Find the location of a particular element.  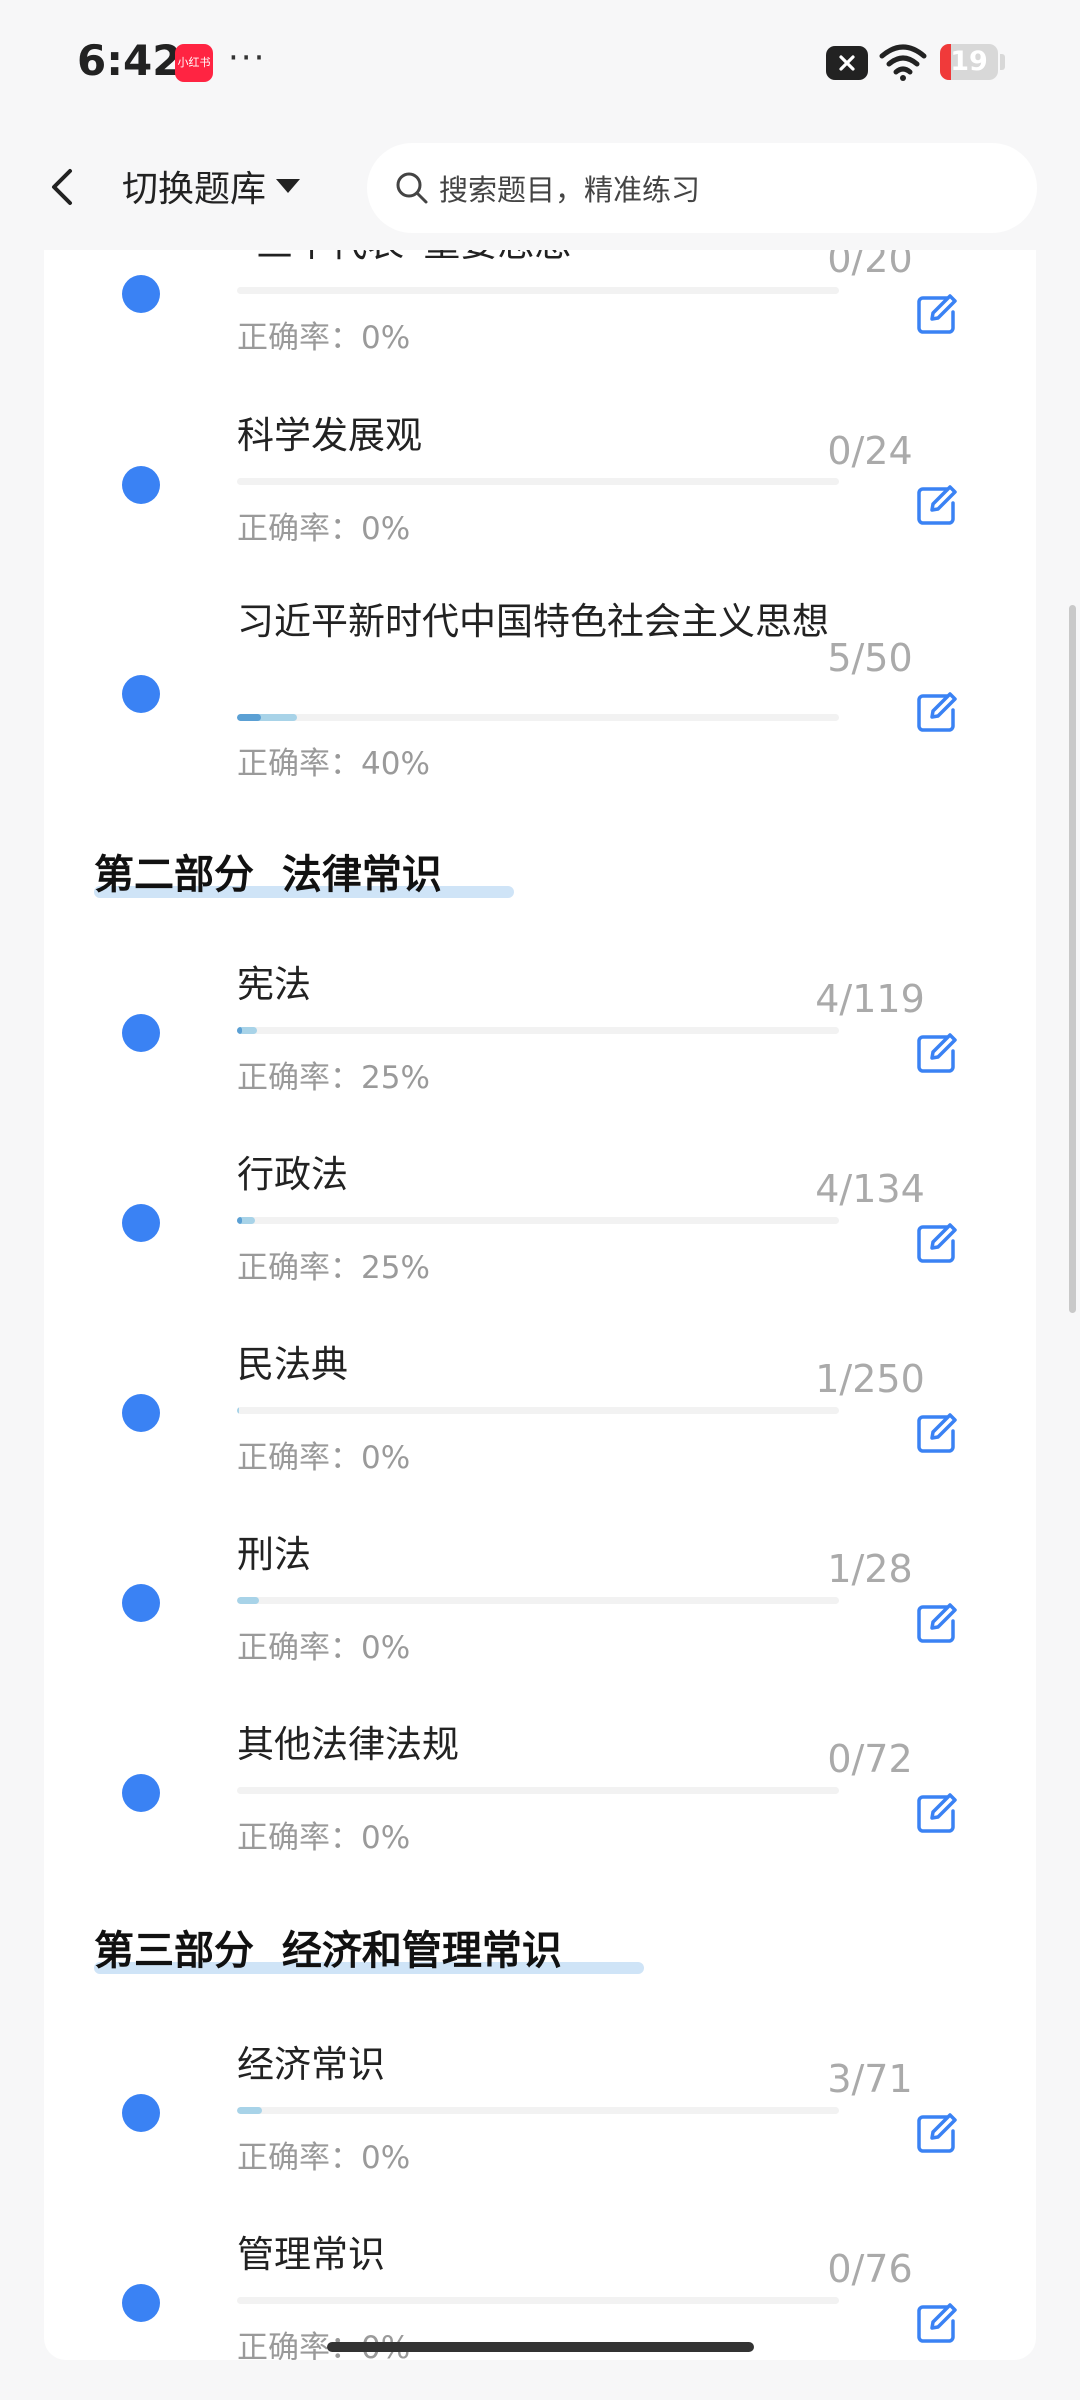

section-title: 第二部分 法律常识 is located at coordinates (268, 875).